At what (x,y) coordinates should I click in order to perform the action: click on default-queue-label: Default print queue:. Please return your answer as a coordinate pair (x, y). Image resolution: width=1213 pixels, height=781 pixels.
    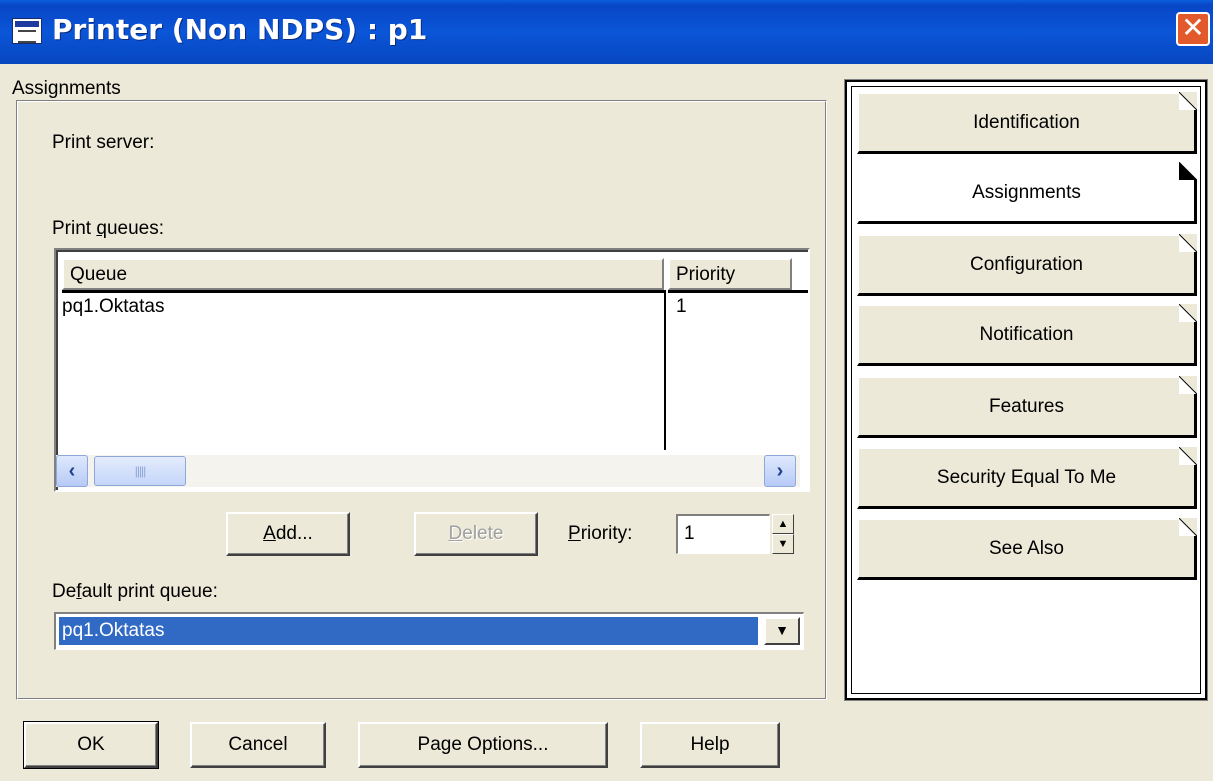
    Looking at the image, I should click on (135, 591).